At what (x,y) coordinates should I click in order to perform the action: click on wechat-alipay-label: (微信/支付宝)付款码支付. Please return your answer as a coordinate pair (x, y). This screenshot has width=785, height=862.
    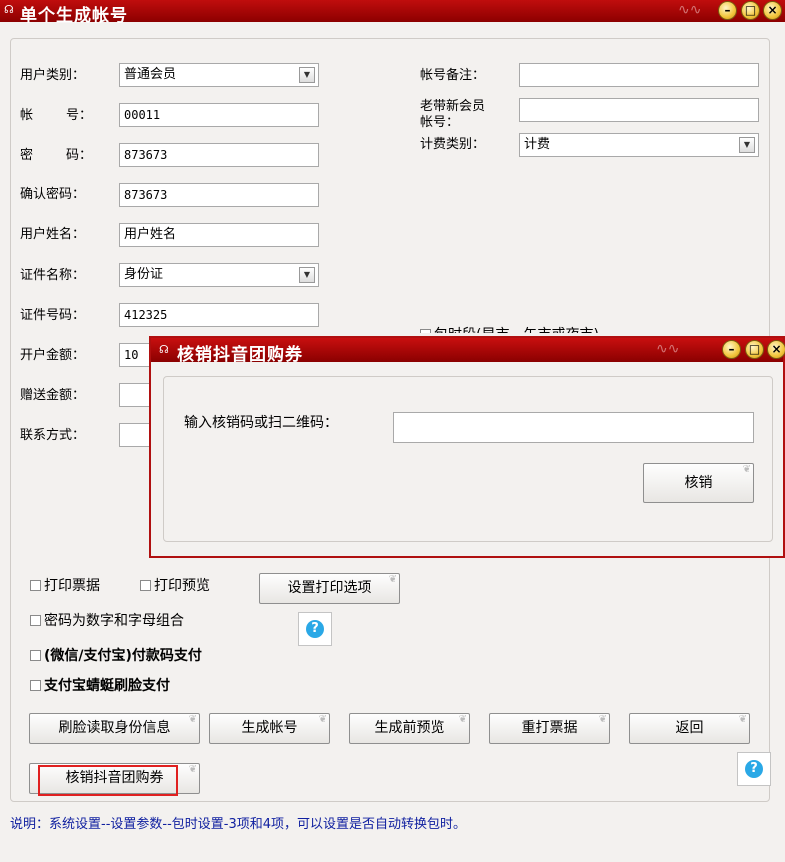
    Looking at the image, I should click on (123, 656).